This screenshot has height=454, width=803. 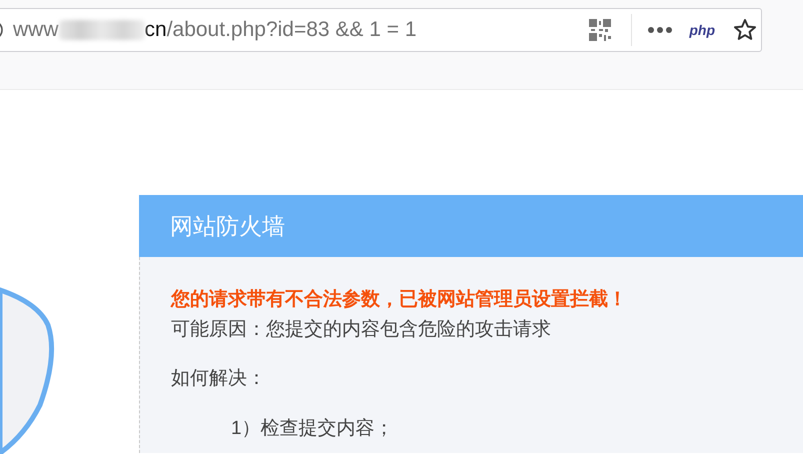 What do you see at coordinates (312, 429) in the screenshot?
I see `step-text: 1）检查提交内容；` at bounding box center [312, 429].